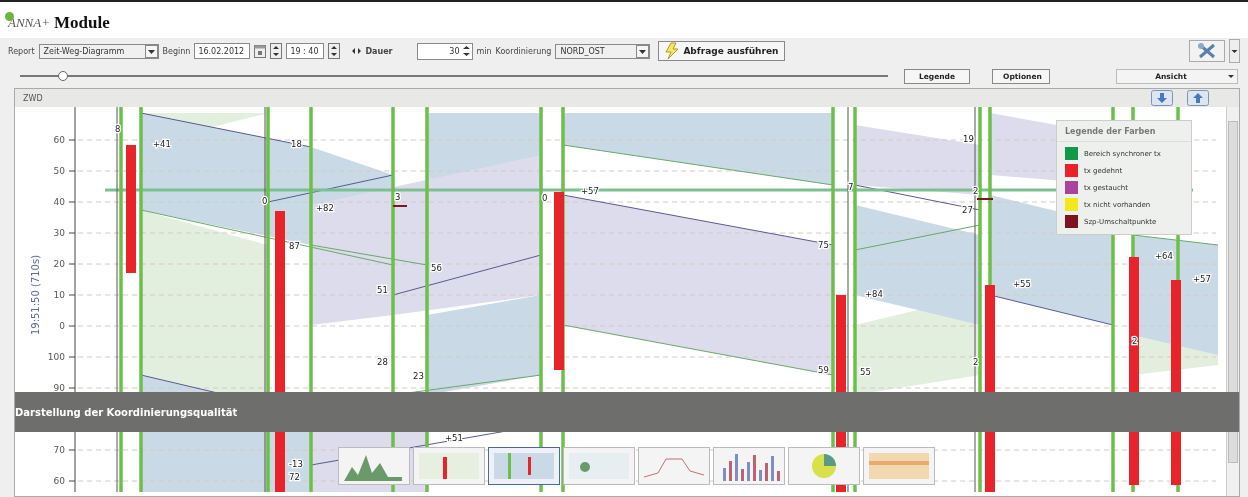 The height and width of the screenshot is (497, 1248). I want to click on diagram-label: 19, so click(968, 139).